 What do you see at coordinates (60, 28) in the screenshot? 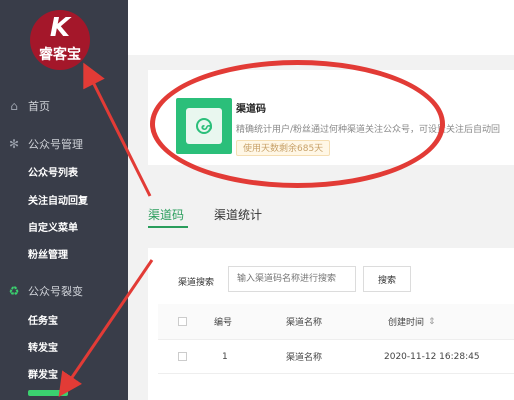
I see `logo-glyph: K` at bounding box center [60, 28].